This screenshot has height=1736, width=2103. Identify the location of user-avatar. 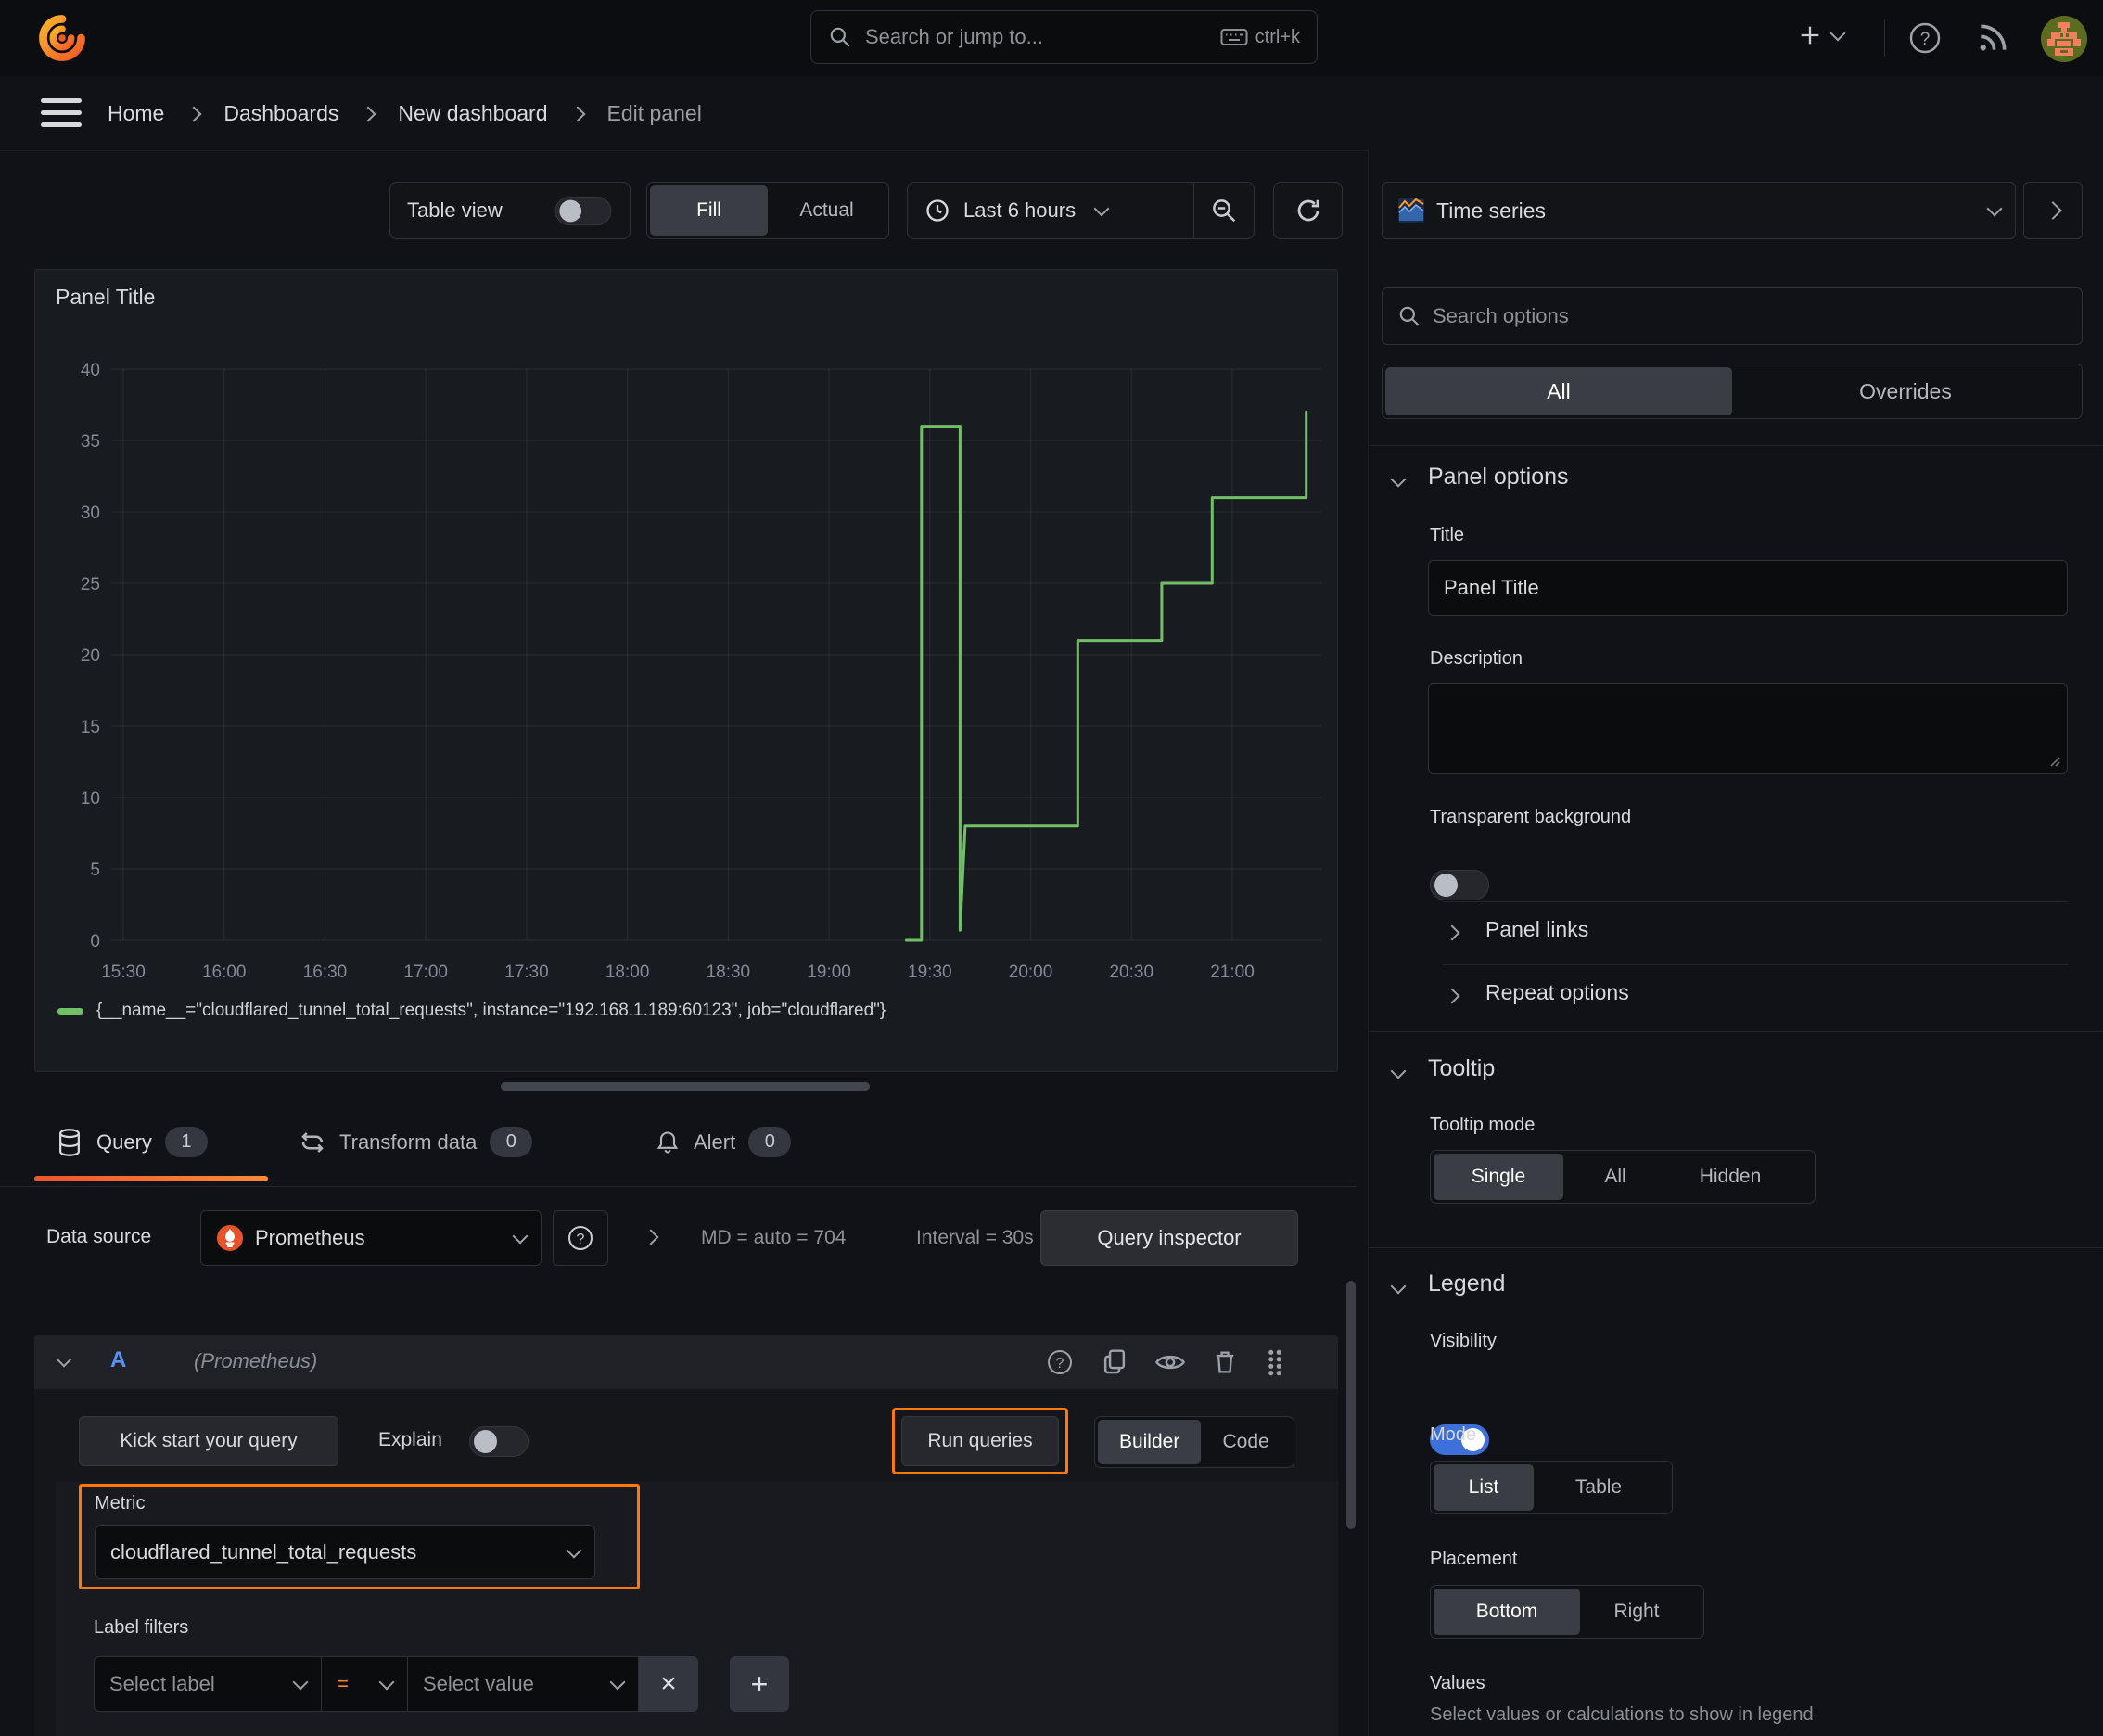
(2064, 39).